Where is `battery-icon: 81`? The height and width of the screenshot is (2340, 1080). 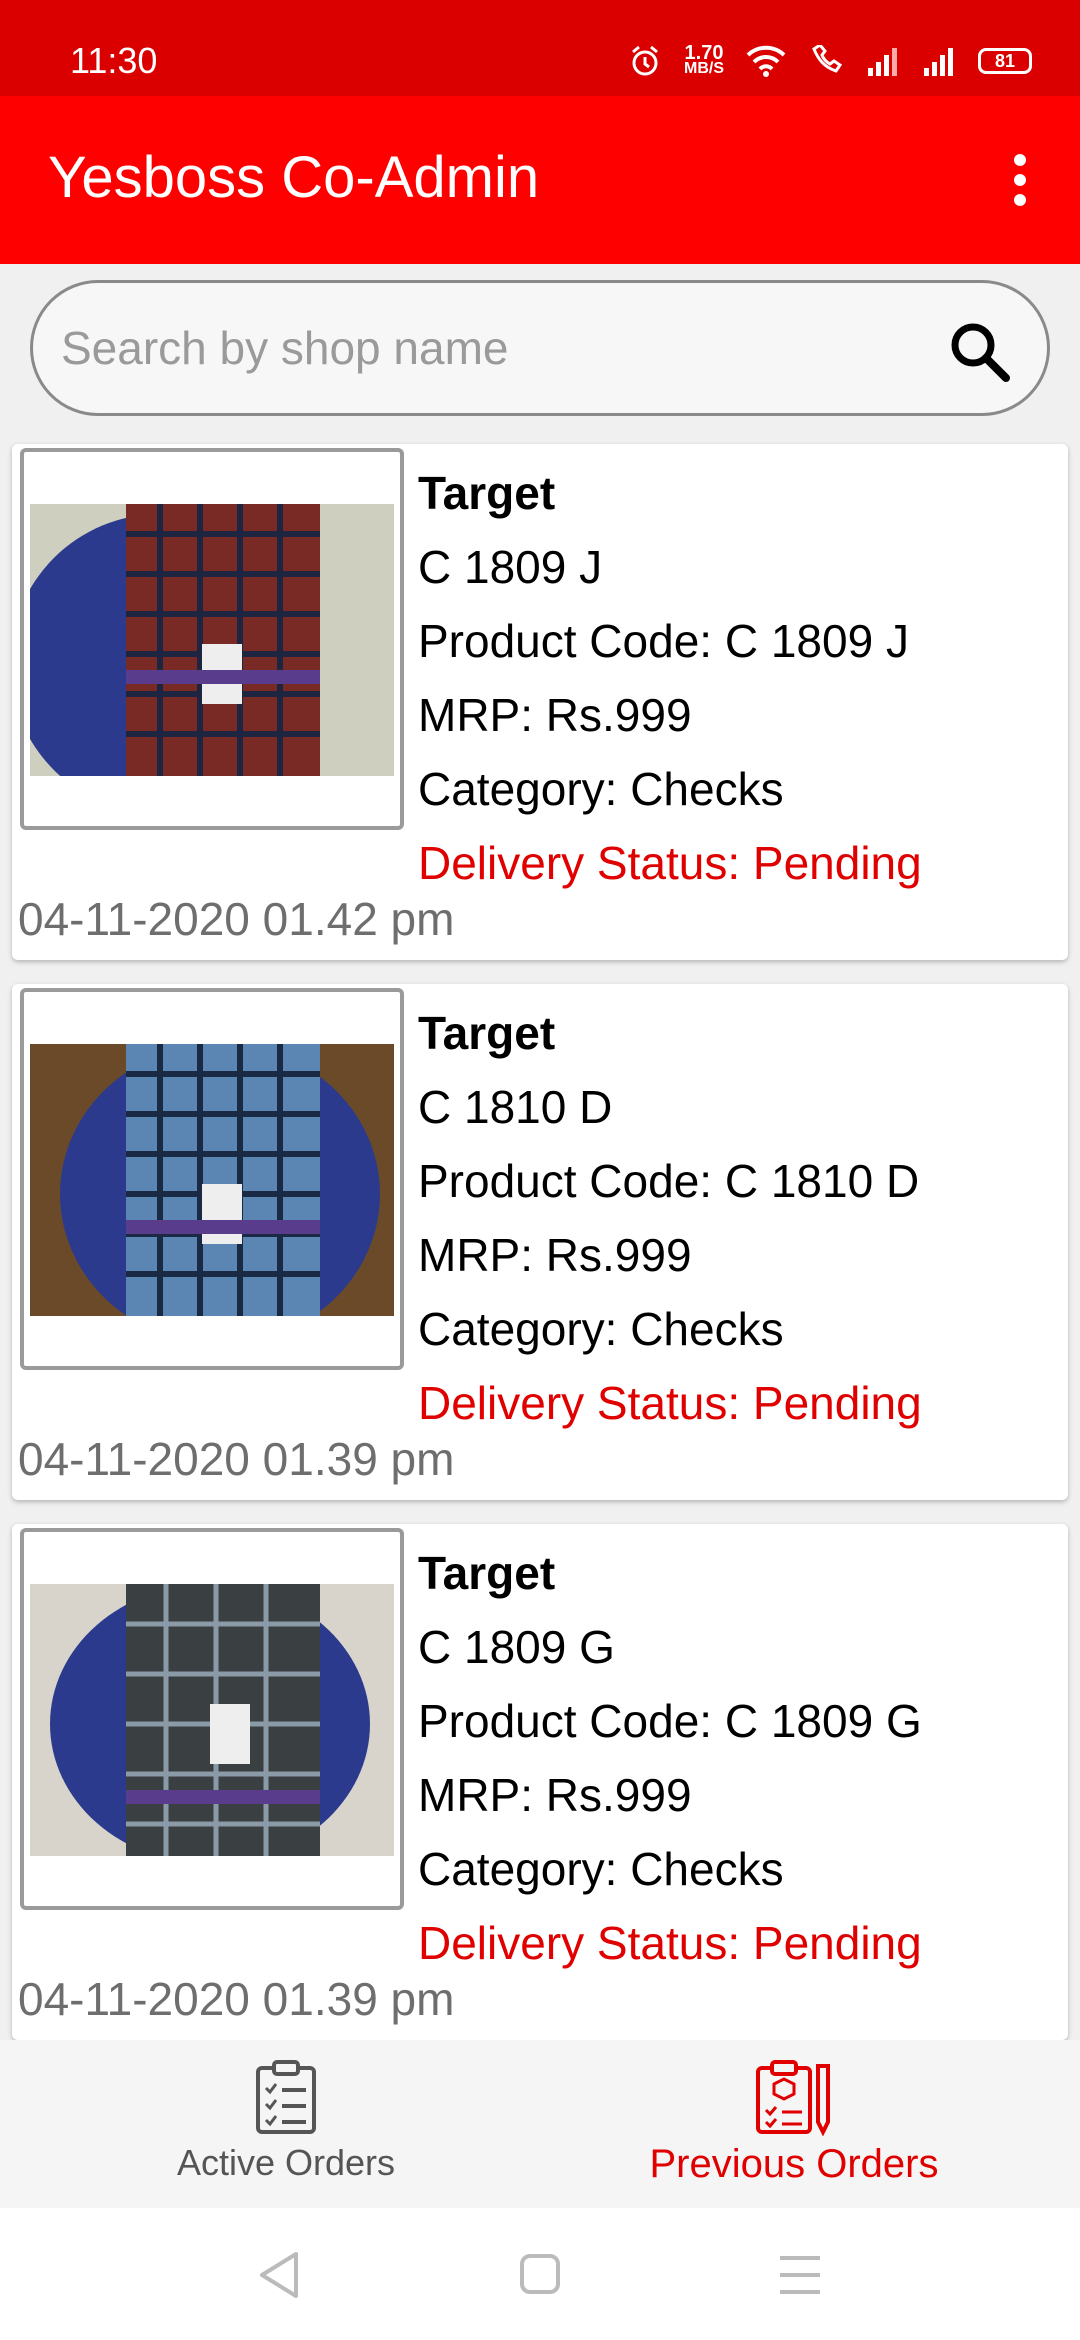
battery-icon: 81 is located at coordinates (1005, 61).